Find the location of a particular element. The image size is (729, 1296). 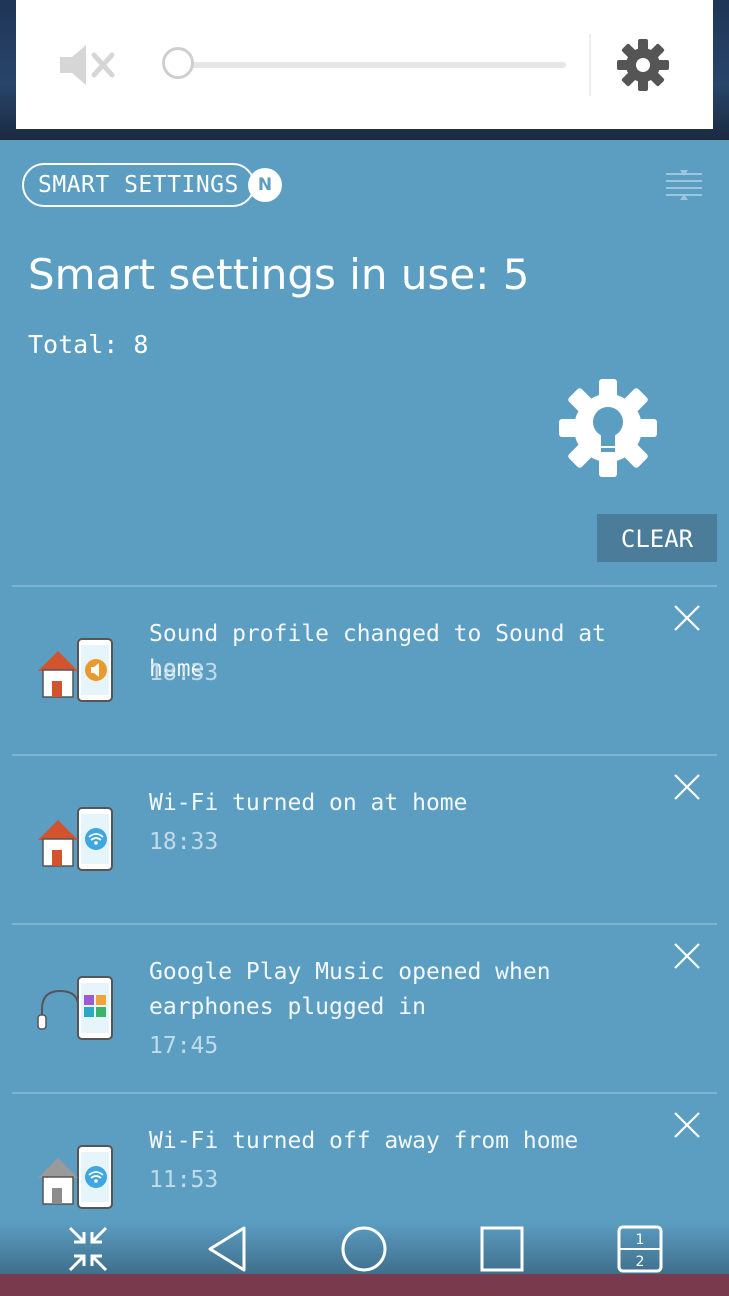

dual-window-top-label: 1 is located at coordinates (640, 1240).